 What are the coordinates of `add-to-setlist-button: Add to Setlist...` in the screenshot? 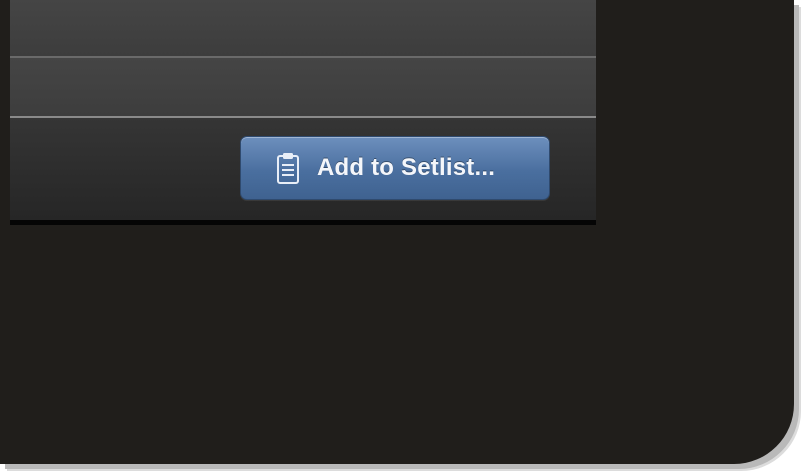 It's located at (395, 168).